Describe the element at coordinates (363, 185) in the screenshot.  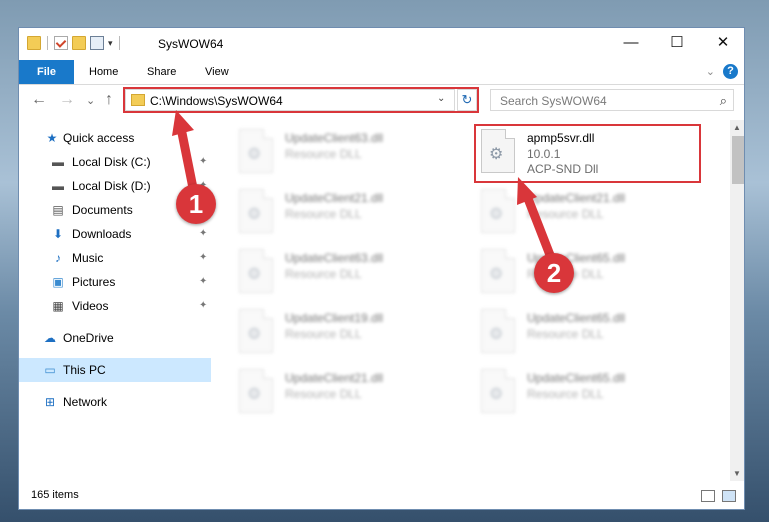
I see `annotation-arrows` at that location.